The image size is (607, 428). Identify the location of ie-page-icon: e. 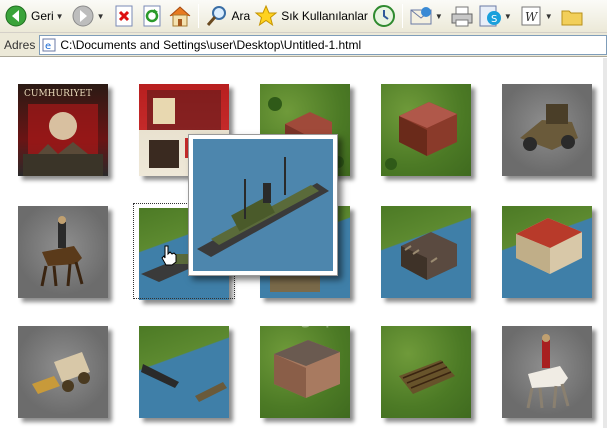
(49, 45).